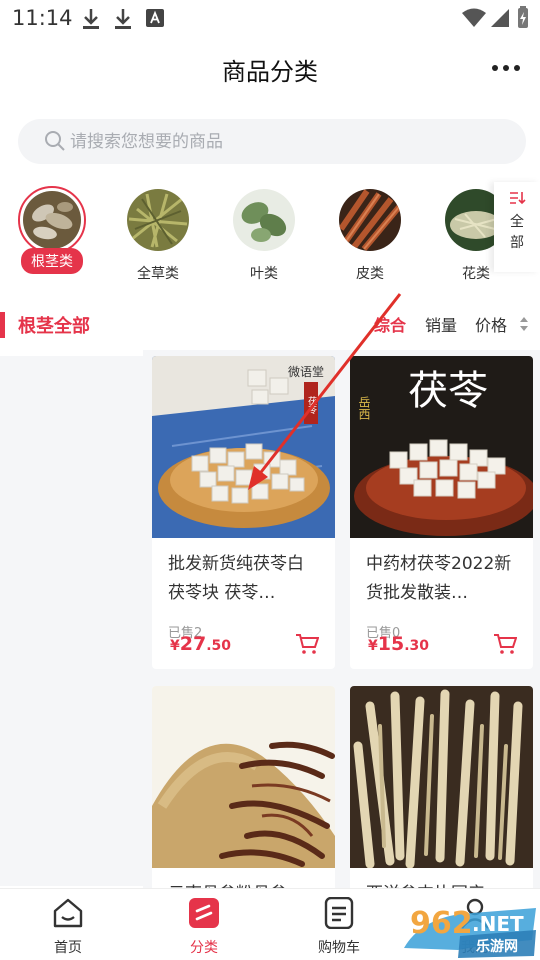 This screenshot has height=960, width=540. What do you see at coordinates (524, 324) in the screenshot?
I see `sort-updown-icon` at bounding box center [524, 324].